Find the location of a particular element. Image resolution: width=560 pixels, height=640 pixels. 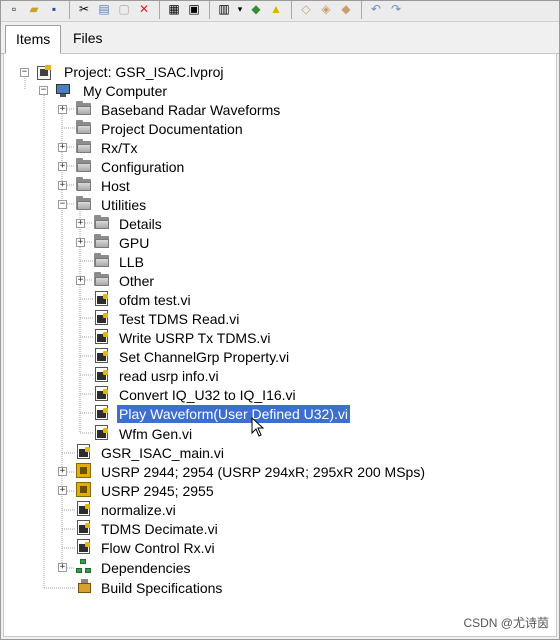

tree-item-host: Host is located at coordinates (115, 186).